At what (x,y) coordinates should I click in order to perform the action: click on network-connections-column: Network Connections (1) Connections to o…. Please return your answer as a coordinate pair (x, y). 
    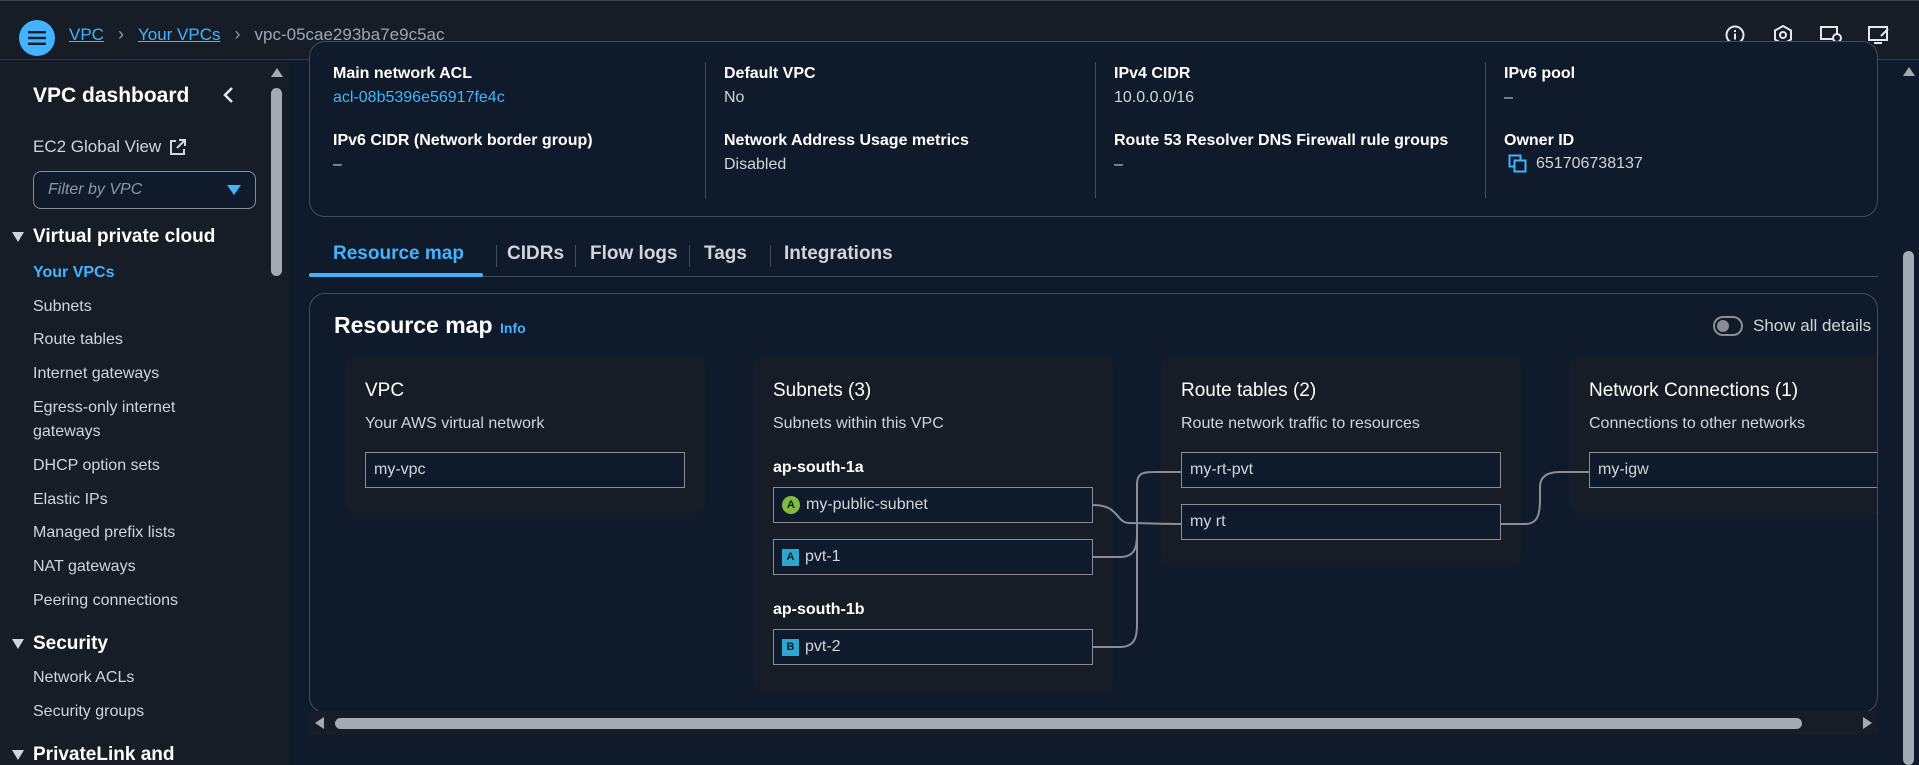
    Looking at the image, I should click on (1723, 435).